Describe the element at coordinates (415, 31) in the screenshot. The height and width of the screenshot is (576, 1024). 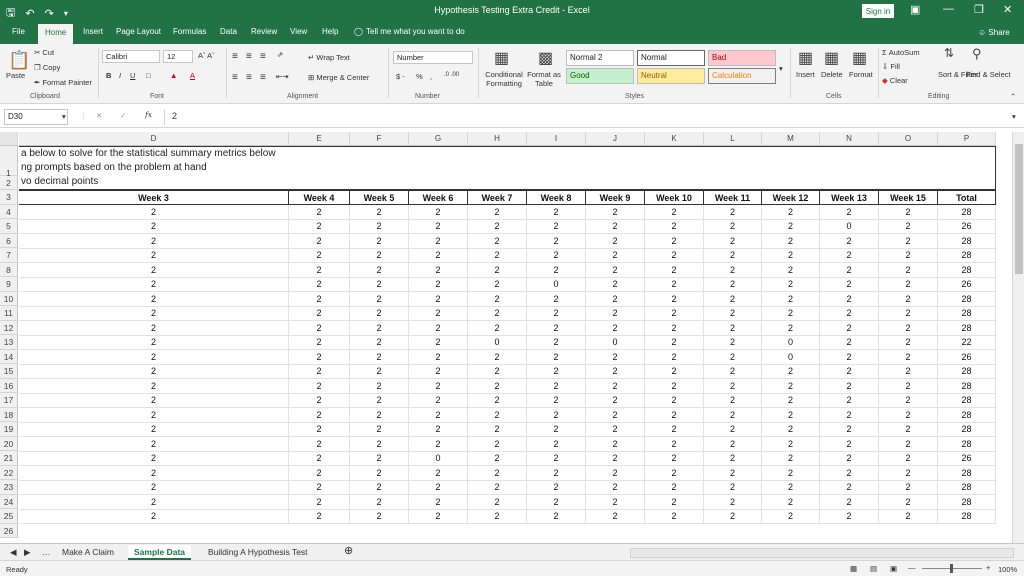
I see `tell-me-box: Tell me what you want to do` at that location.